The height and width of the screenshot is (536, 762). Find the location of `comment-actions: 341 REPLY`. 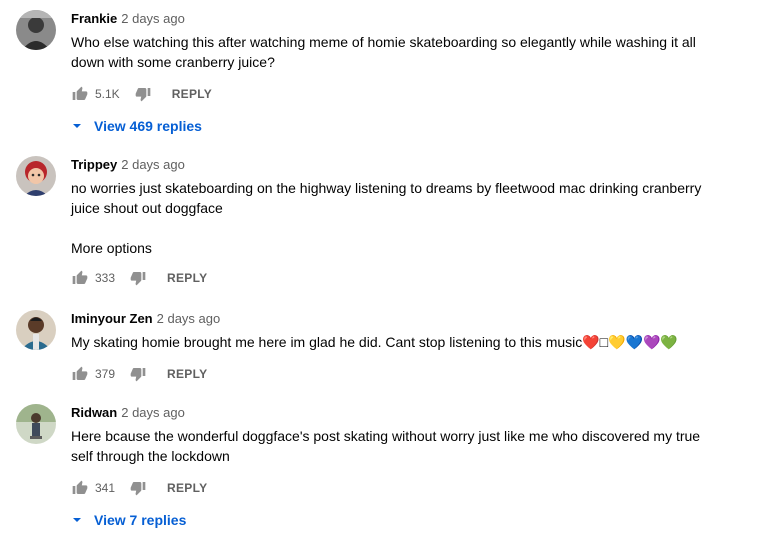

comment-actions: 341 REPLY is located at coordinates (413, 488).